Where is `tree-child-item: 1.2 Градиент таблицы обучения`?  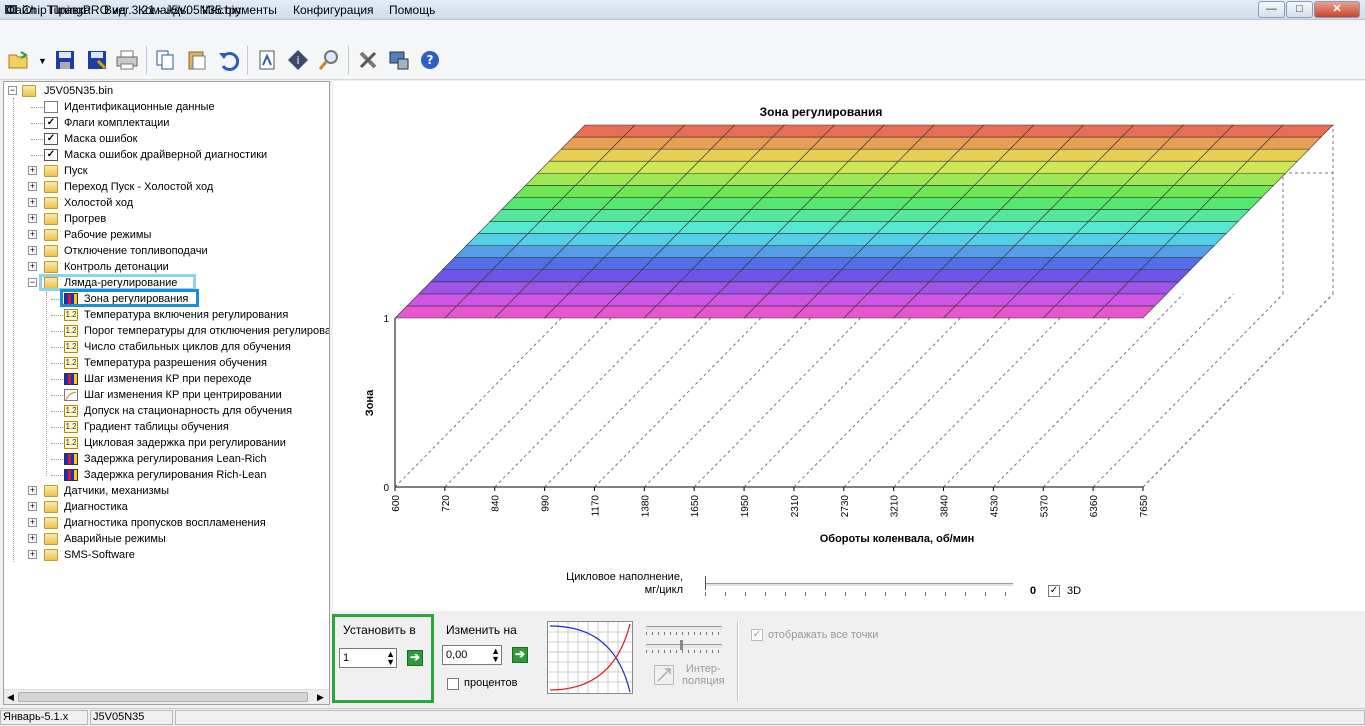 tree-child-item: 1.2 Градиент таблицы обучения is located at coordinates (164, 427).